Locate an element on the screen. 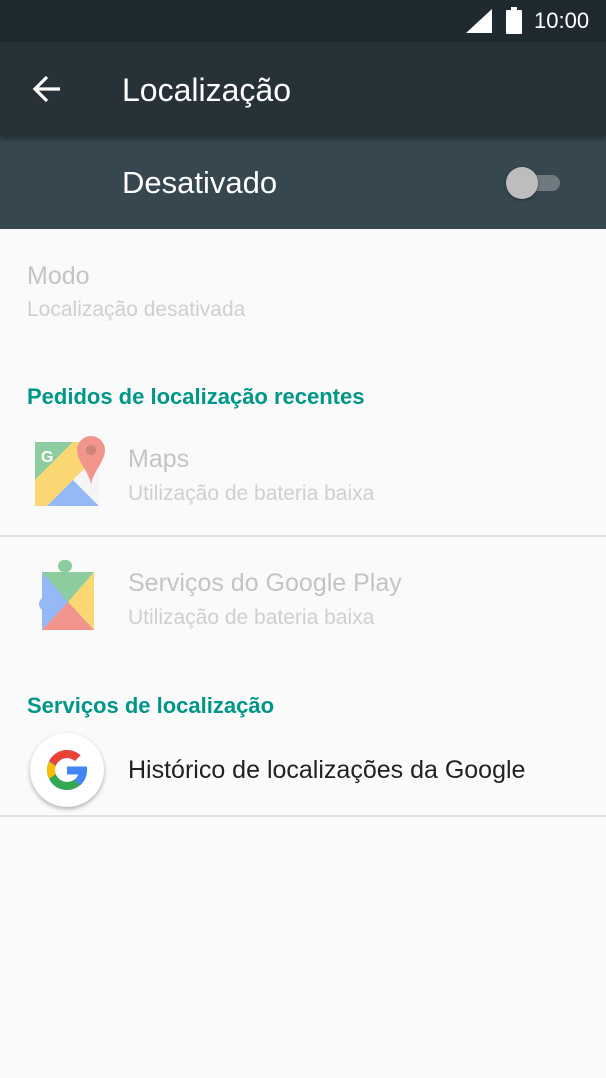 The width and height of the screenshot is (606, 1078). play-services-summary: Utilização de bateria baixa is located at coordinates (251, 617).